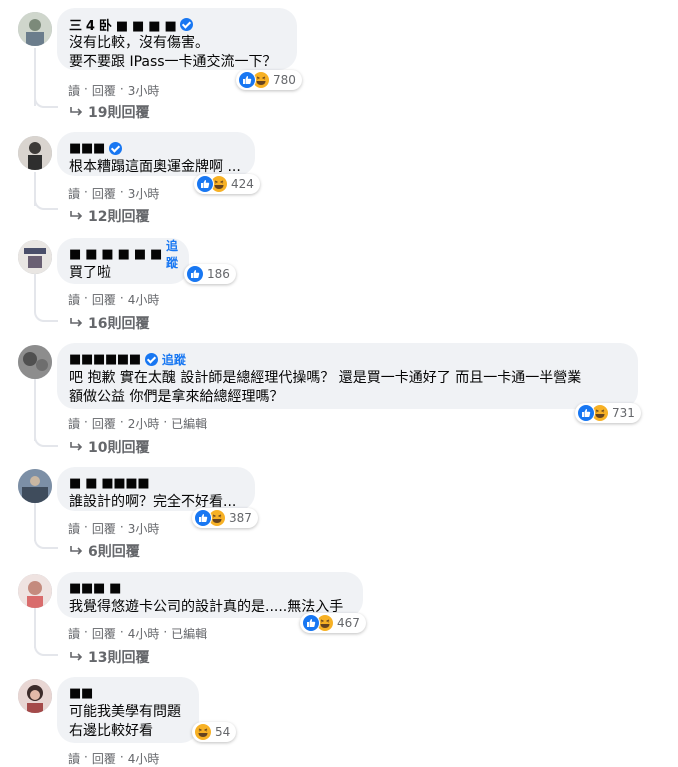  What do you see at coordinates (125, 721) in the screenshot?
I see `comment-text: 可能我美學有問題 右邊比較好看` at bounding box center [125, 721].